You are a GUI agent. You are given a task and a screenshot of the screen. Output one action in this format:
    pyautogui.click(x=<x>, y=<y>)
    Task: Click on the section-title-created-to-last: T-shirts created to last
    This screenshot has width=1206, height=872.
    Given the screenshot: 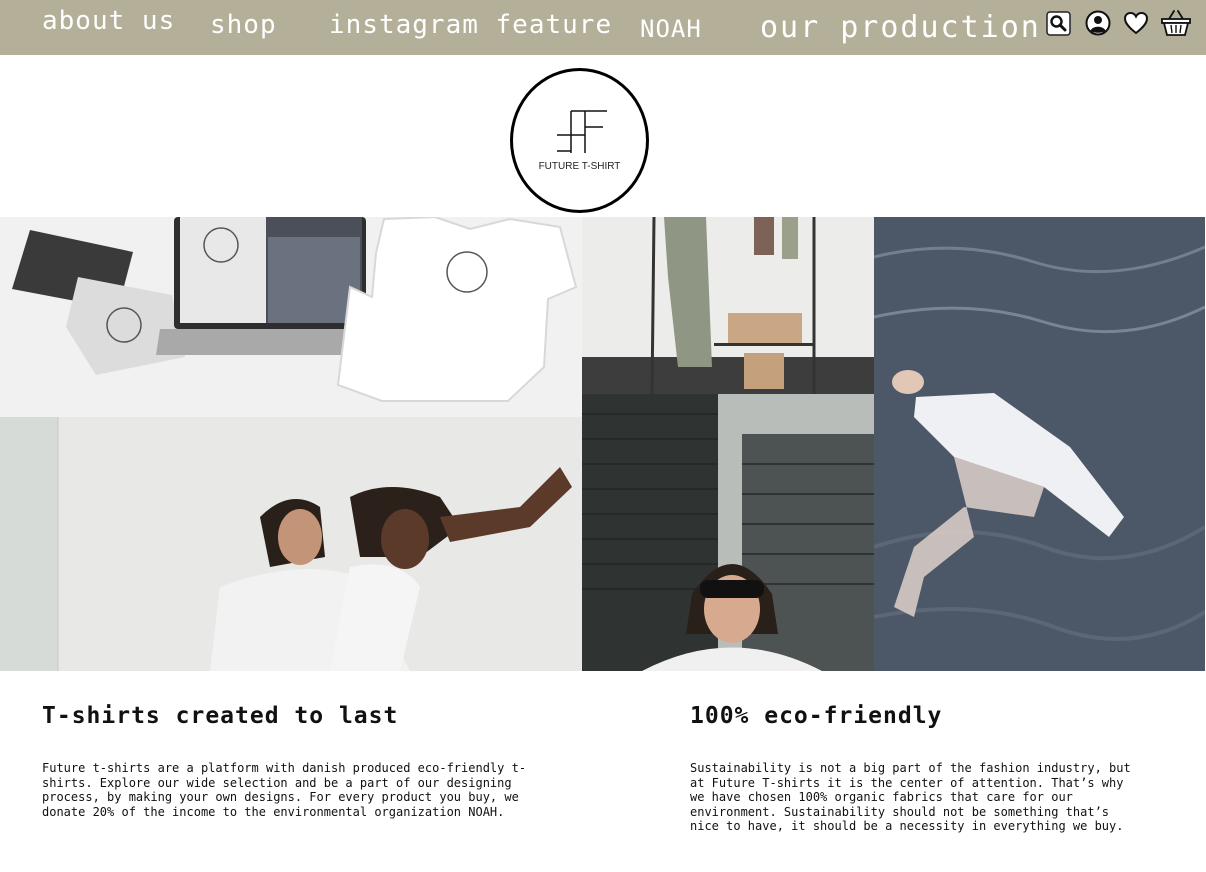 What is the action you would take?
    pyautogui.click(x=220, y=716)
    